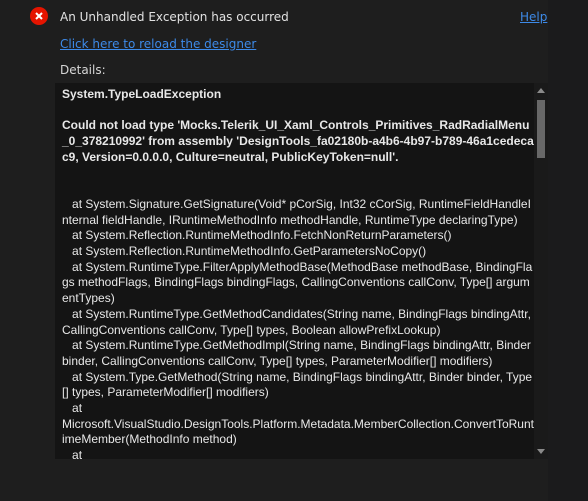  Describe the element at coordinates (142, 94) in the screenshot. I see `exception-type: System.TypeLoadException` at that location.